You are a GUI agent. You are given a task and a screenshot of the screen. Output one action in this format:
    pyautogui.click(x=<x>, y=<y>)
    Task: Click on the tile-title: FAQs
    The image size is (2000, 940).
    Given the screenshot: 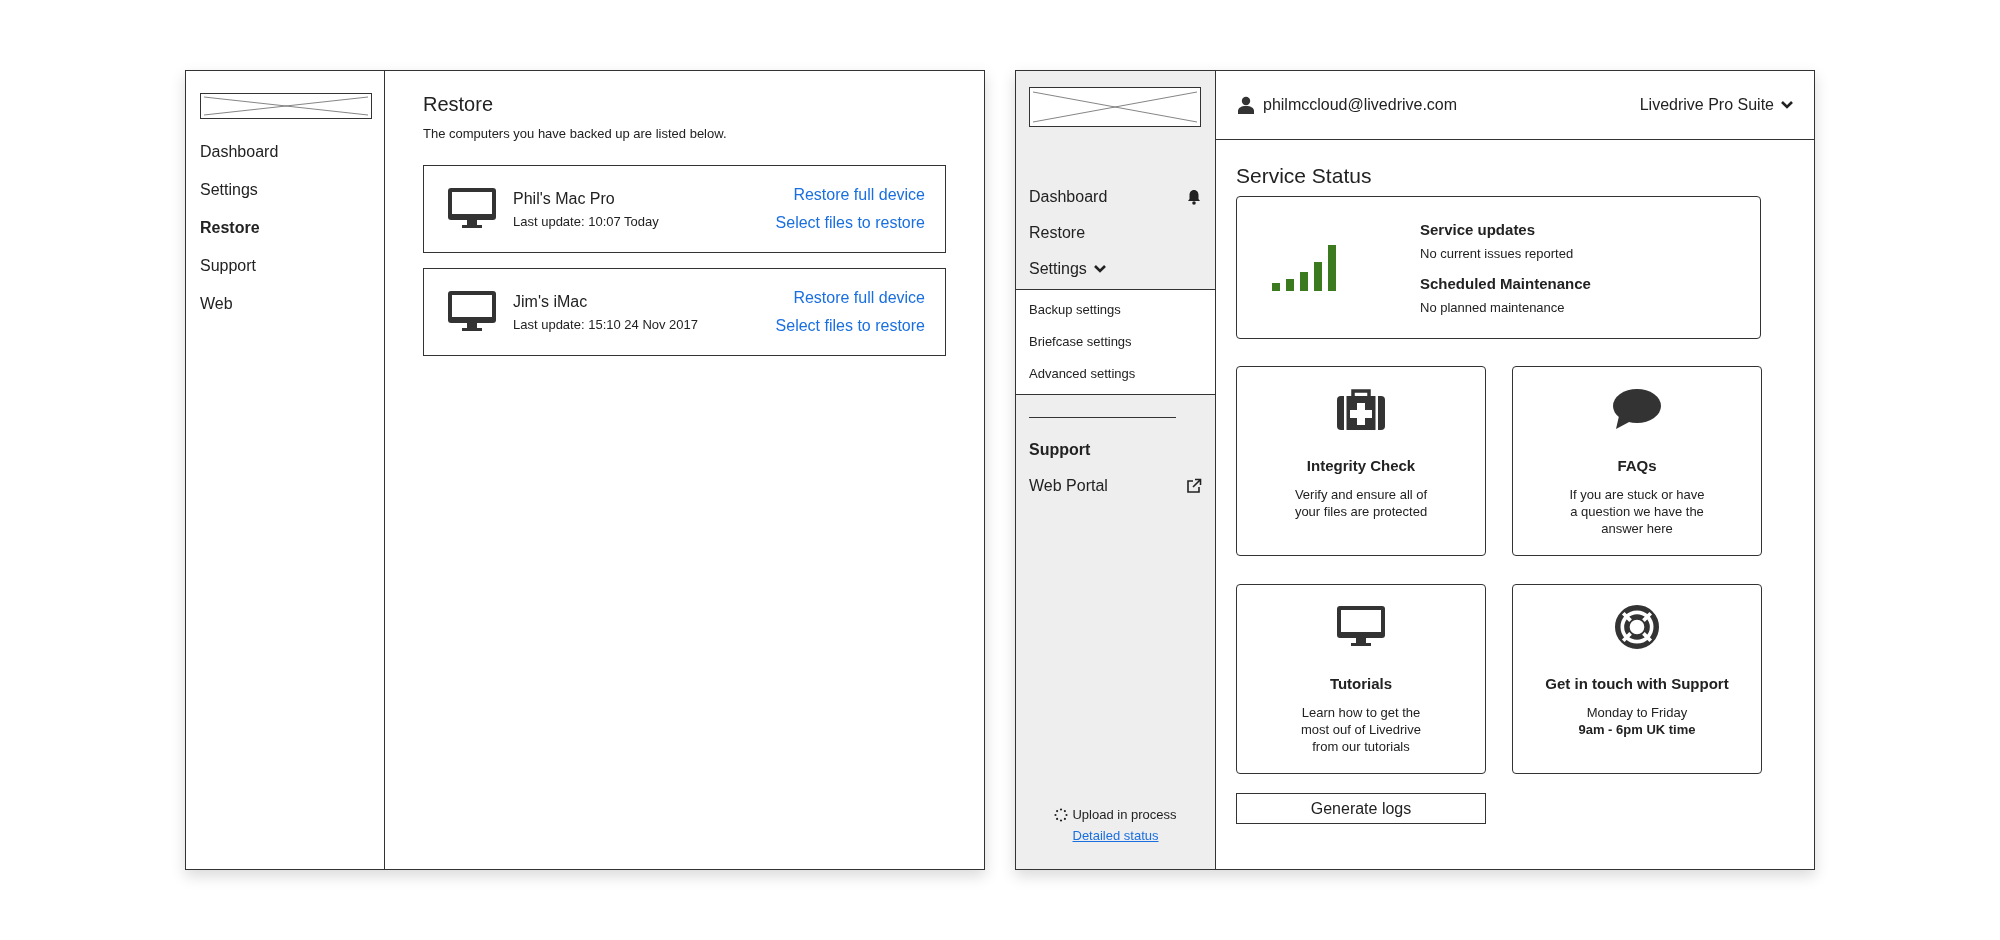 What is the action you would take?
    pyautogui.click(x=1637, y=465)
    